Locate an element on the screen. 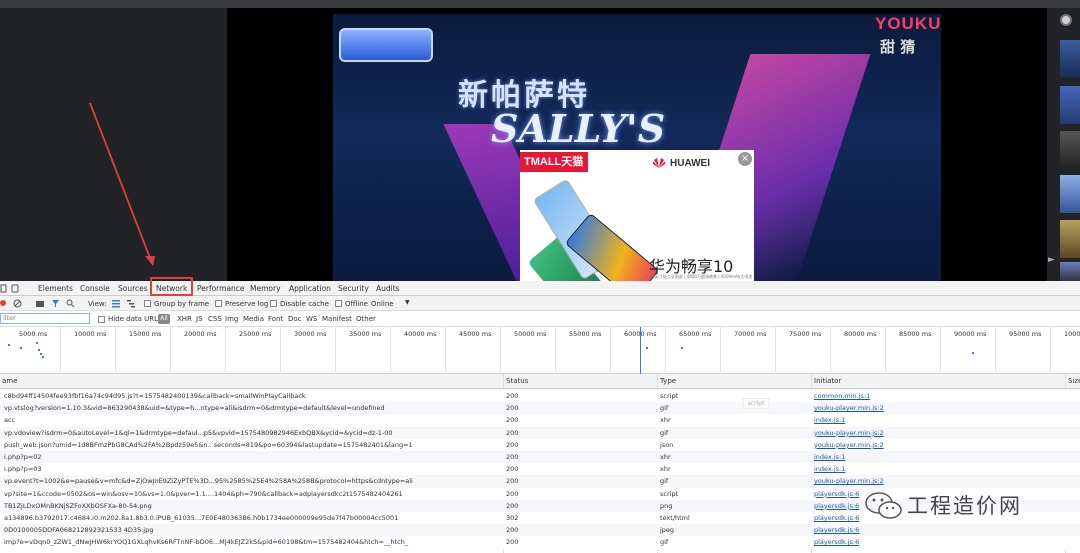  column-type-header: Type is located at coordinates (667, 381).